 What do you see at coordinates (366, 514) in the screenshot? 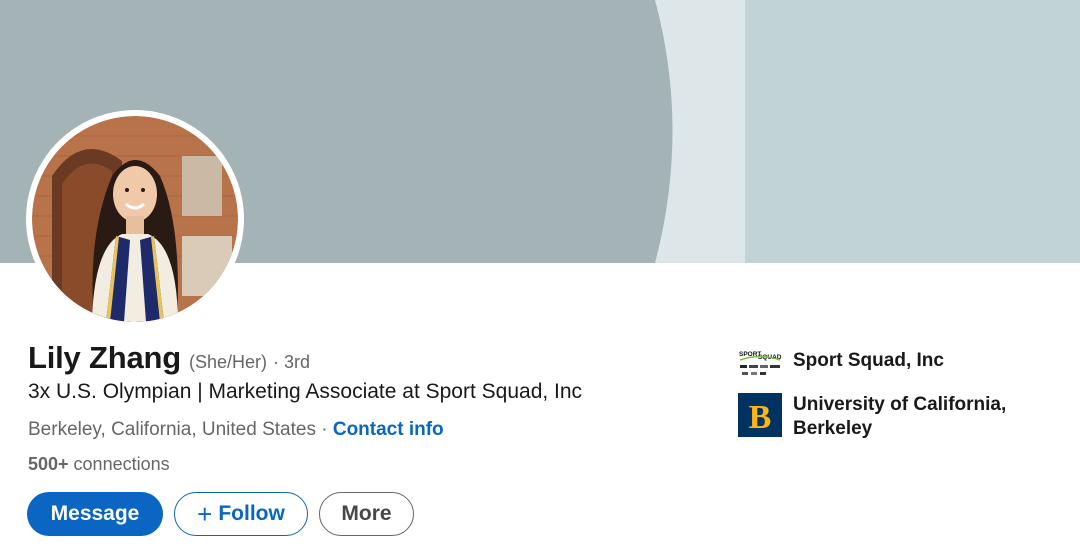
I see `more-button: More` at bounding box center [366, 514].